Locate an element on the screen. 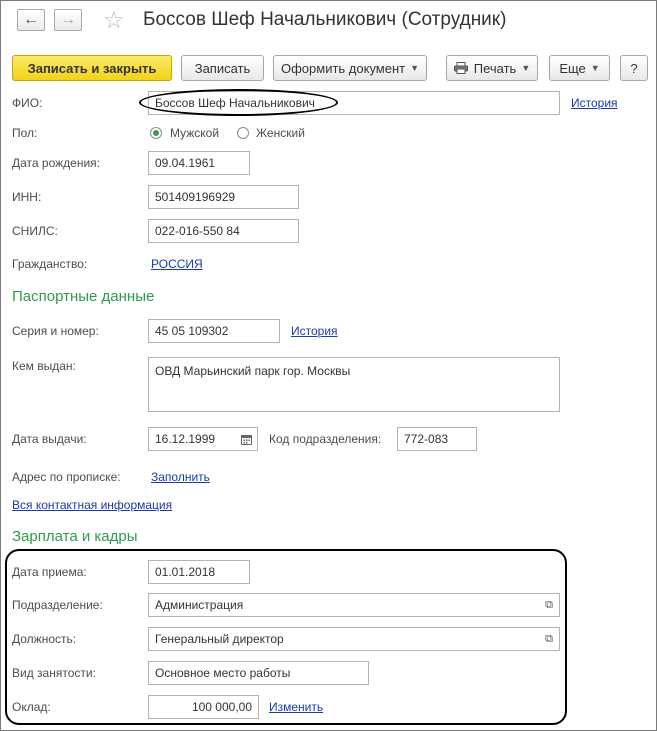  inn-field: 501409196929 is located at coordinates (223, 197).